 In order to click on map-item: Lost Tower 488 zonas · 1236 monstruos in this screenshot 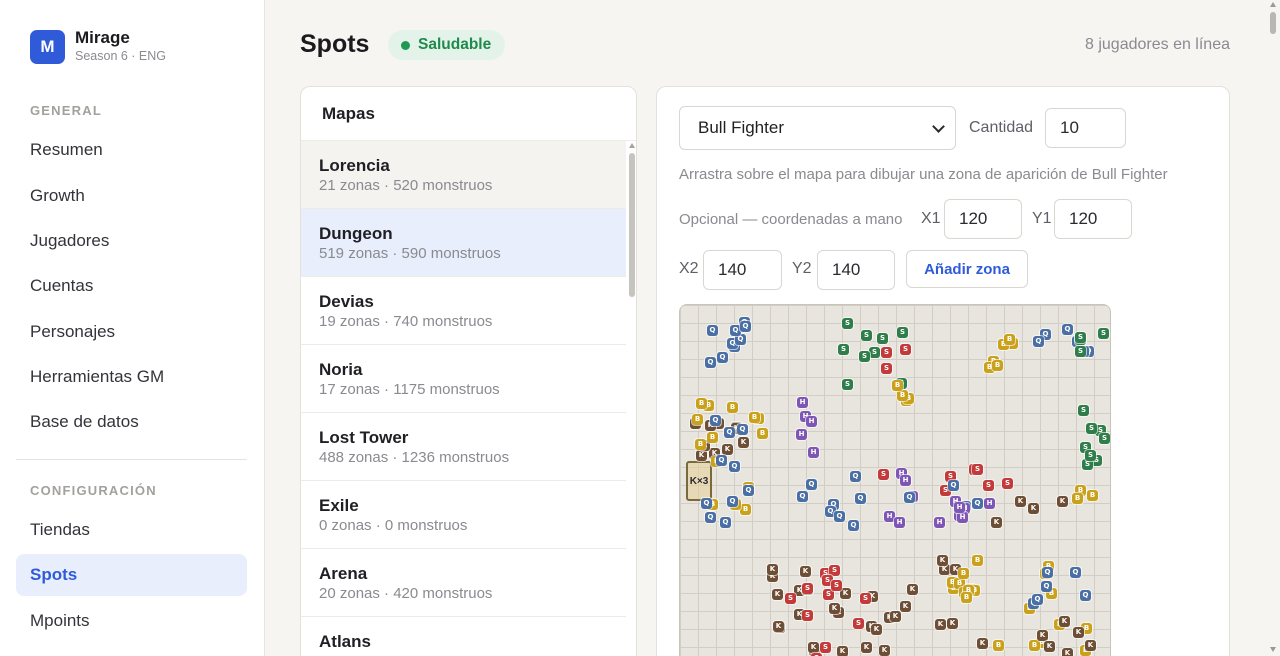, I will do `click(463, 447)`.